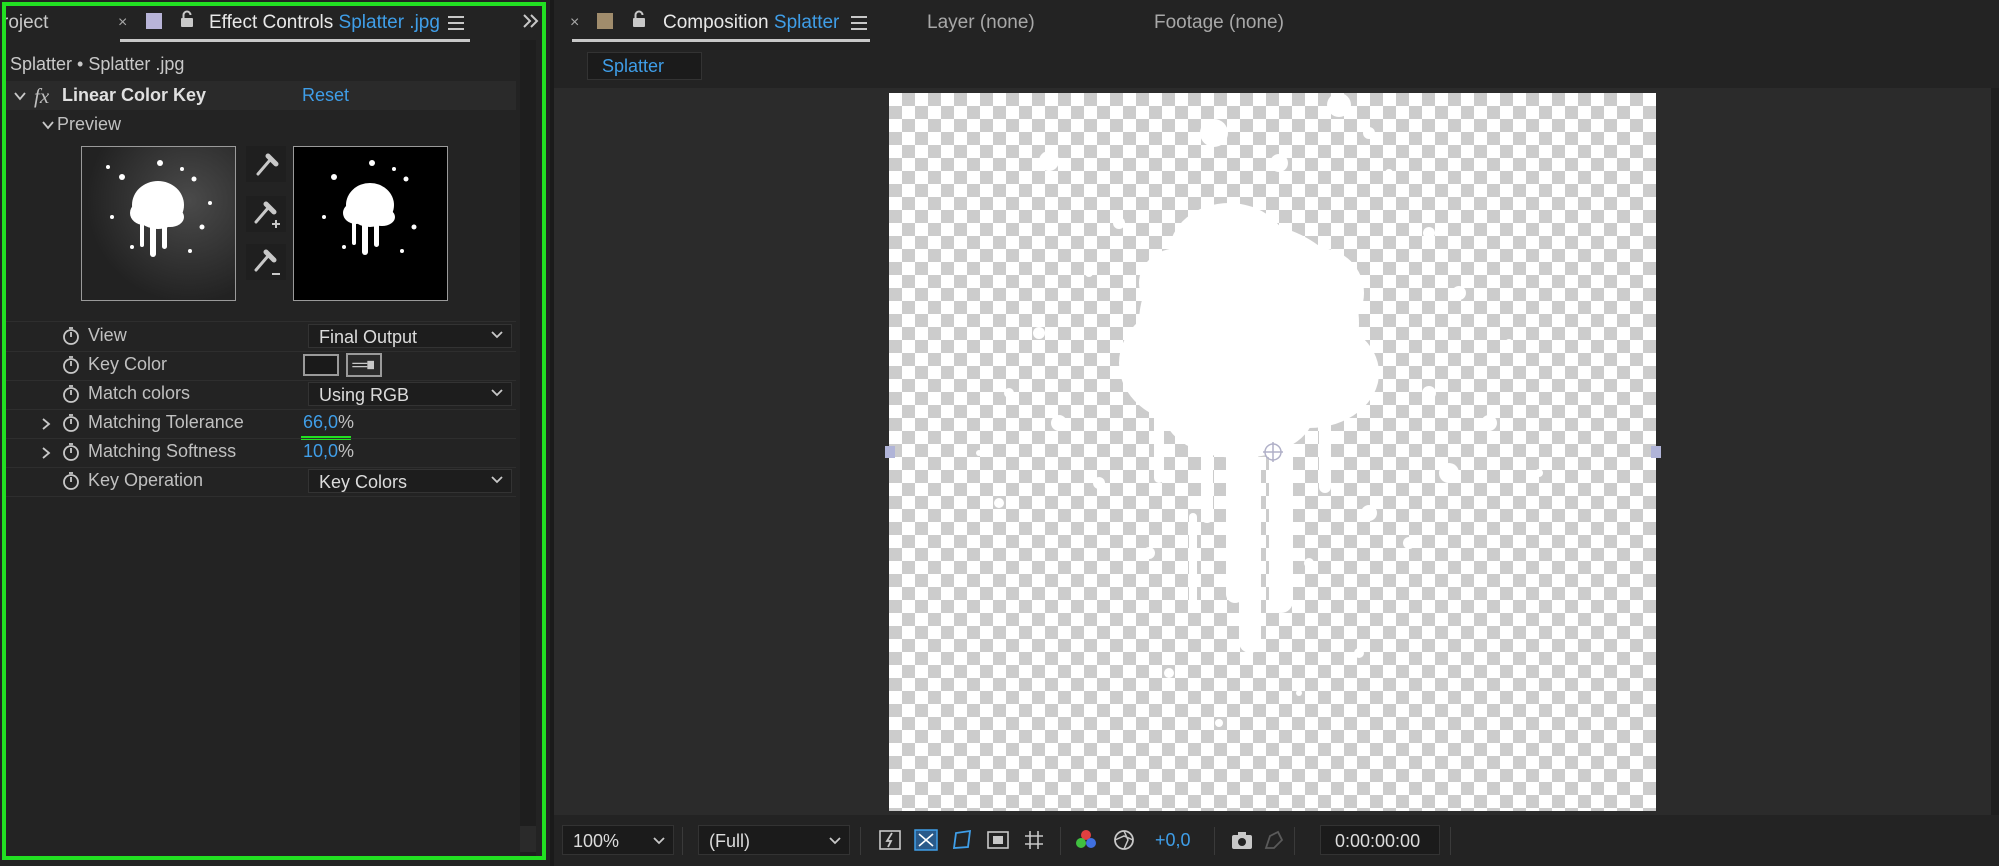 This screenshot has height=866, width=1999. I want to click on magnification-dropdown: 100%, so click(618, 840).